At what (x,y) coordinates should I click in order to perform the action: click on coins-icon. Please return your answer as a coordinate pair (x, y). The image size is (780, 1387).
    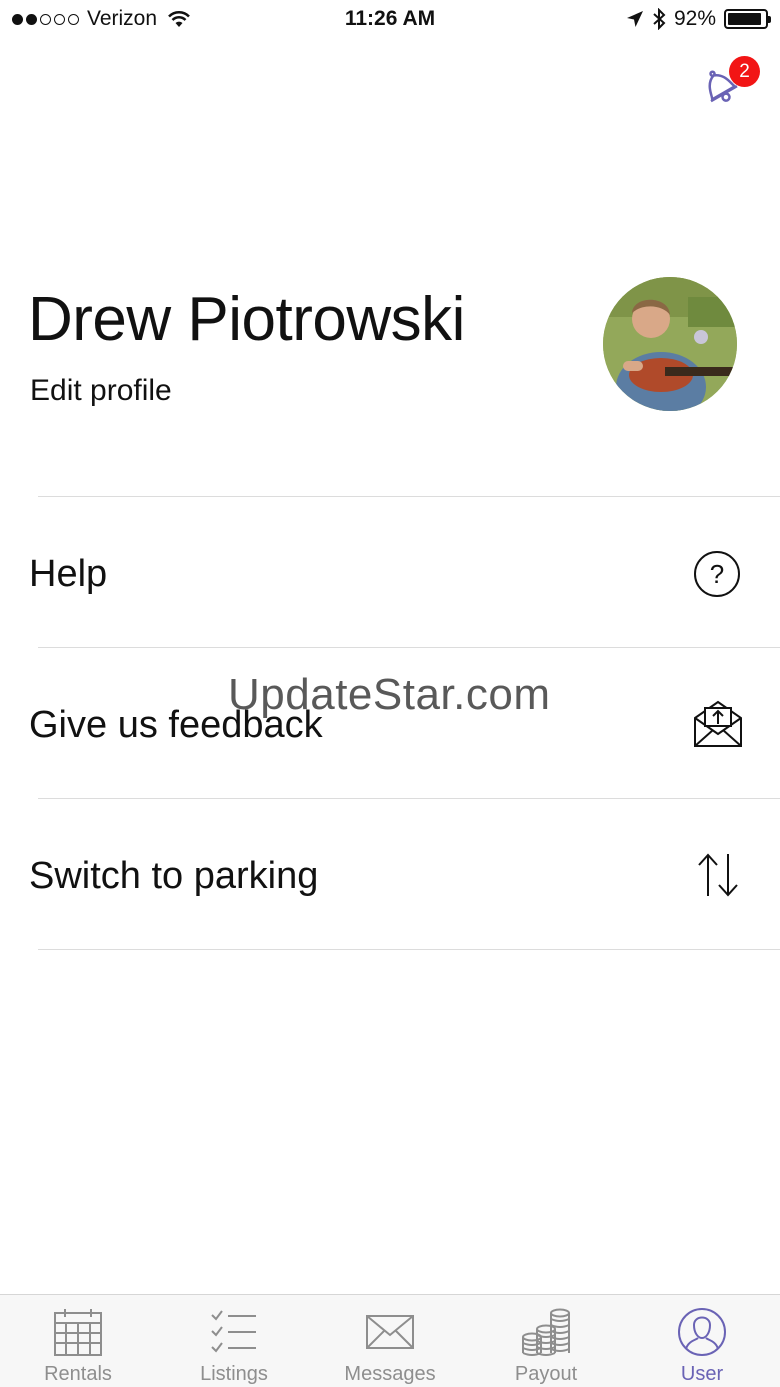
    Looking at the image, I should click on (546, 1332).